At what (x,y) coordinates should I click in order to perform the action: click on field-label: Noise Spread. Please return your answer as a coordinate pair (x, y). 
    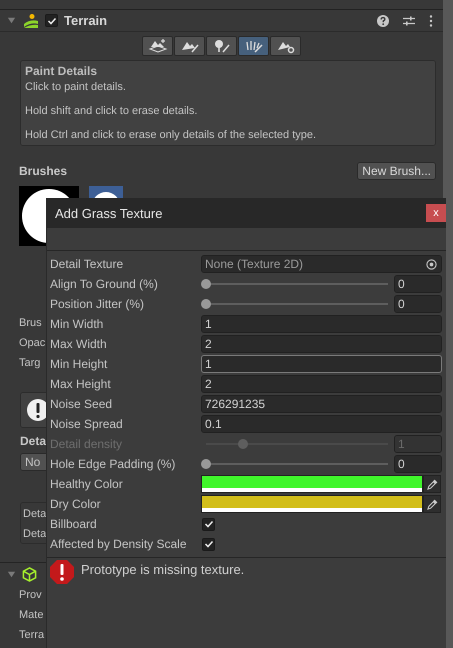
    Looking at the image, I should click on (87, 424).